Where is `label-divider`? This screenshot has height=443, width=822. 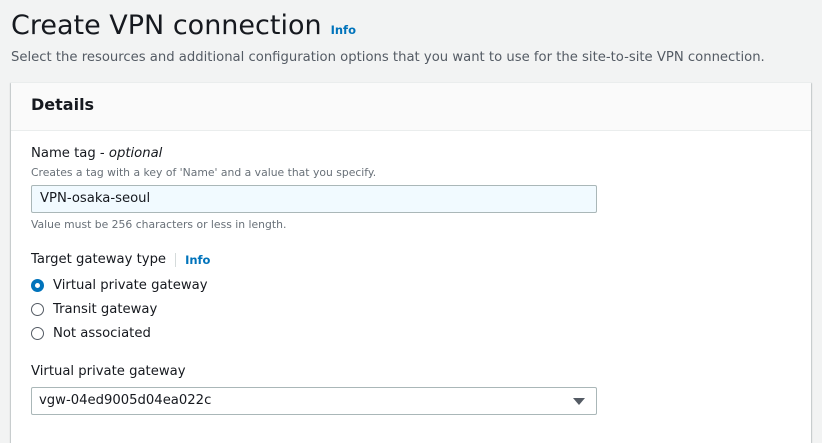 label-divider is located at coordinates (176, 259).